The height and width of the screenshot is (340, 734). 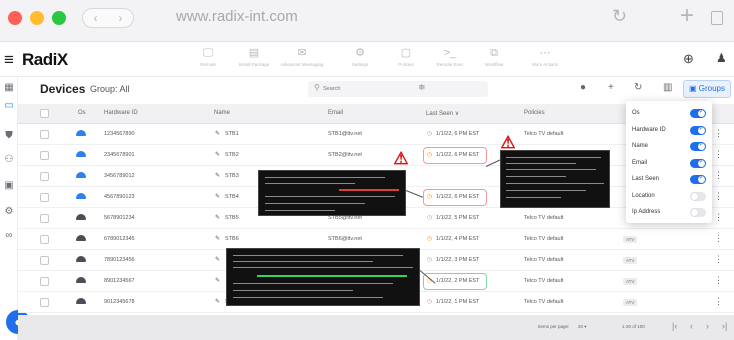 I want to click on security-icon: ⛊, so click(x=9, y=136).